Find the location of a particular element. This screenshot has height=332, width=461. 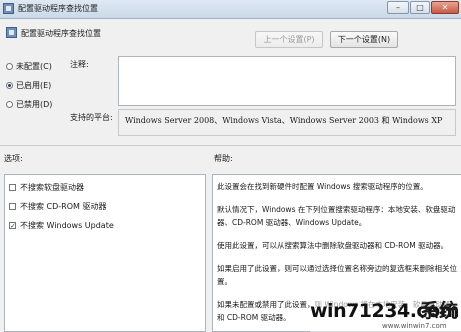

comment-textarea is located at coordinates (287, 81).